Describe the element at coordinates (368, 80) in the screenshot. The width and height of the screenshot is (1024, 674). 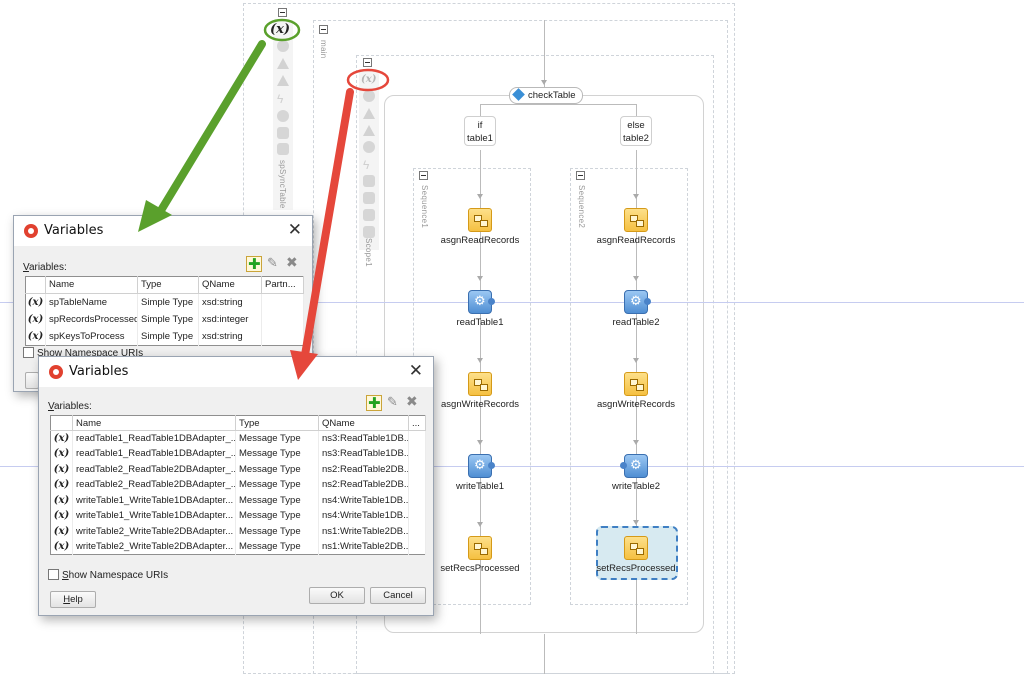
I see `red-highlight-ellipse` at that location.